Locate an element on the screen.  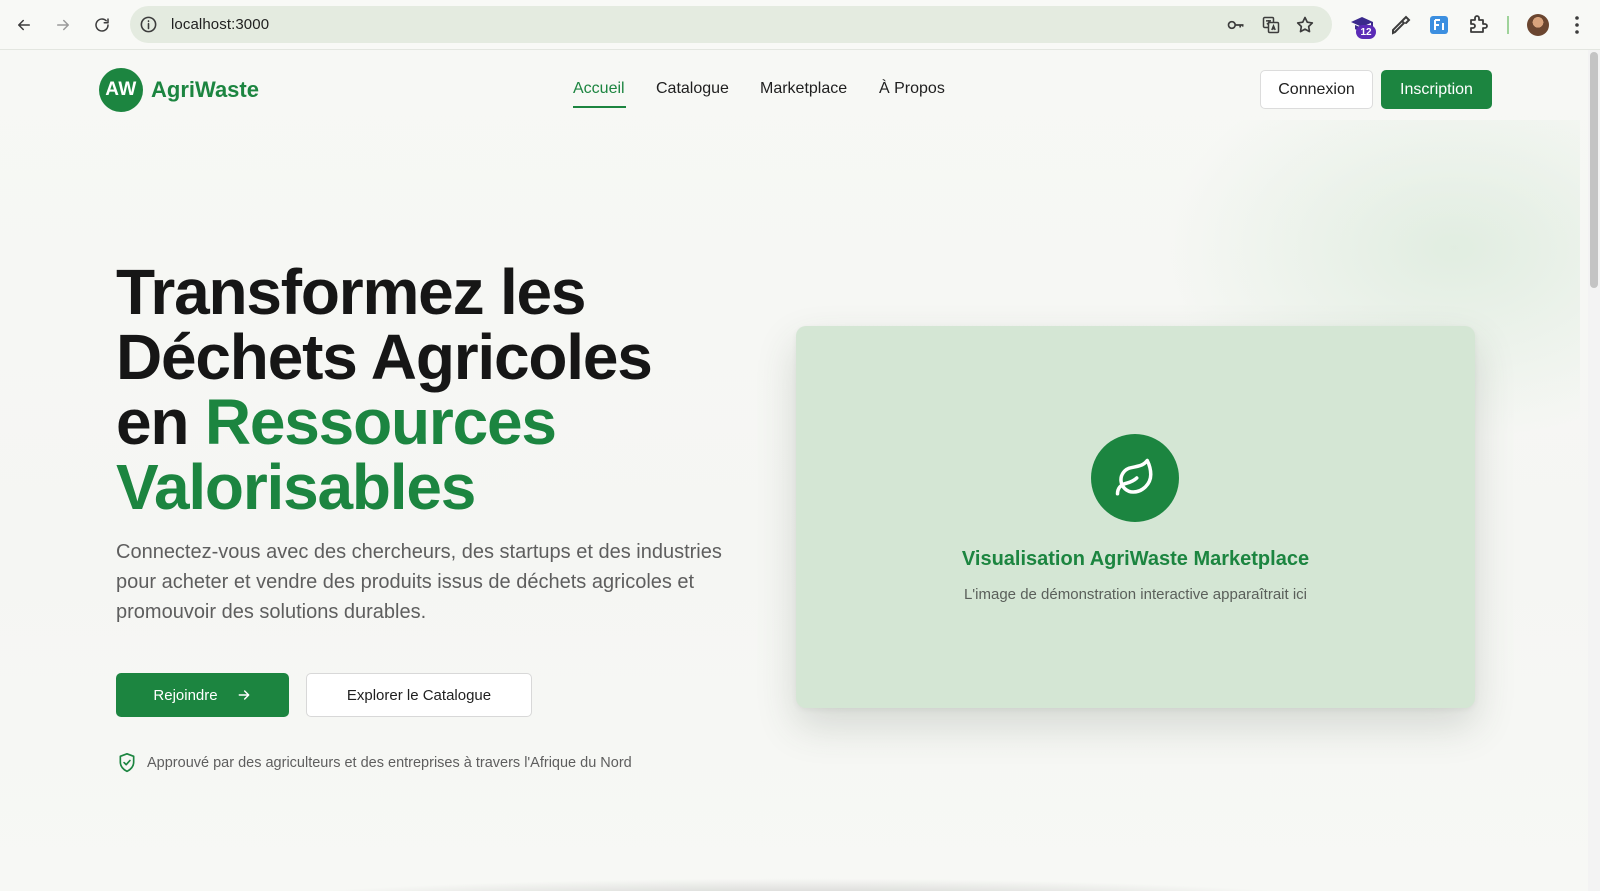
login-button: Connexion is located at coordinates (1316, 89).